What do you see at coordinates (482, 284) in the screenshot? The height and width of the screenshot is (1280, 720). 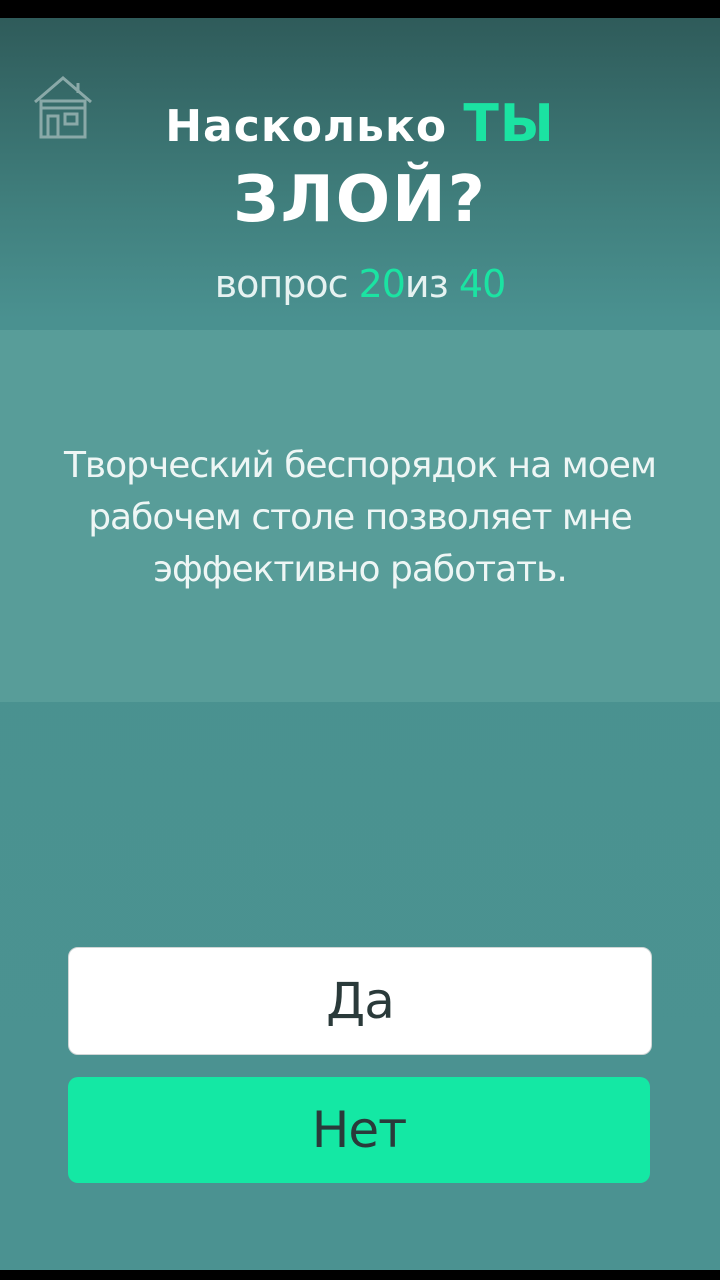 I see `counter-total: 40` at bounding box center [482, 284].